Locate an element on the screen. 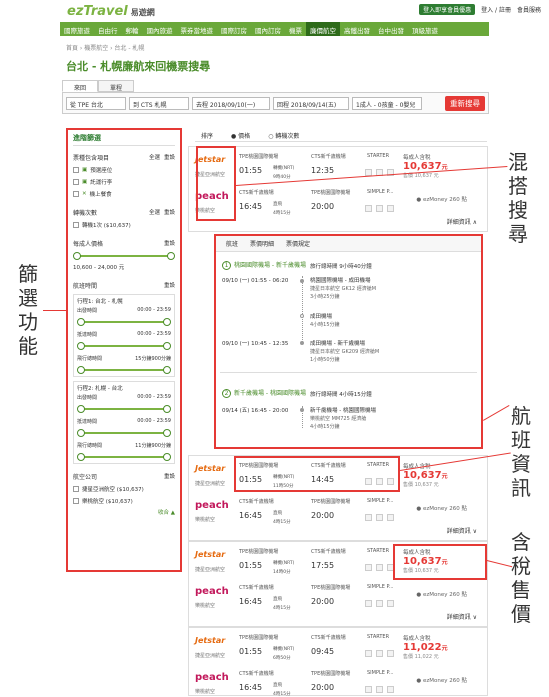 The width and height of the screenshot is (549, 697). from-airport: CTS新千歲機場 is located at coordinates (256, 502).